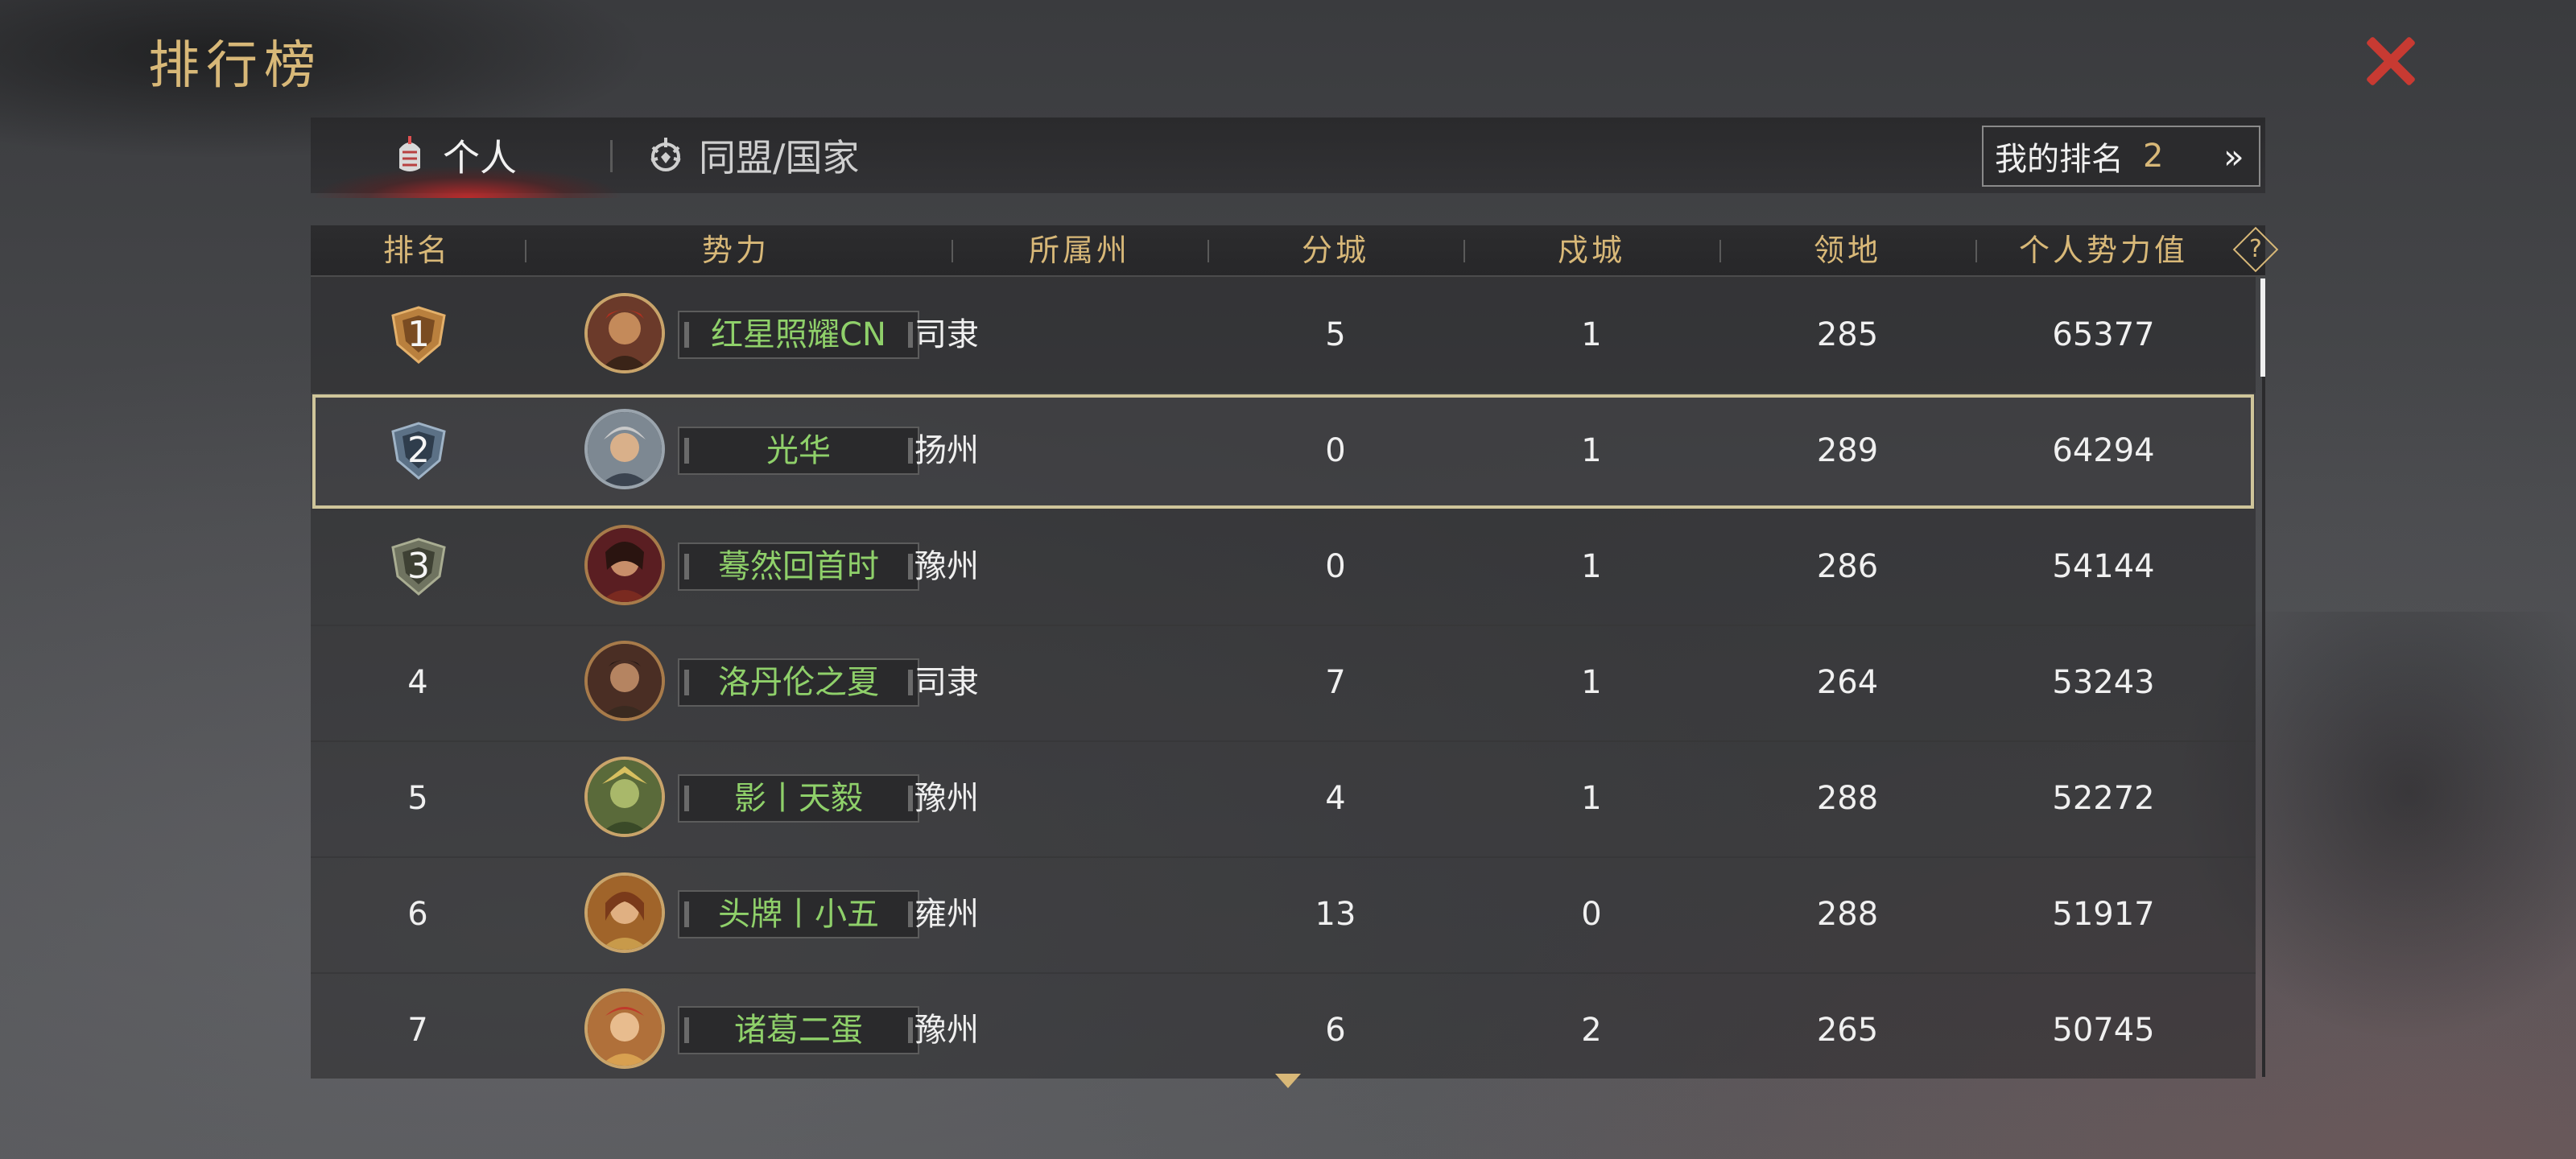  What do you see at coordinates (1079, 251) in the screenshot?
I see `column-header-province: 所属州` at bounding box center [1079, 251].